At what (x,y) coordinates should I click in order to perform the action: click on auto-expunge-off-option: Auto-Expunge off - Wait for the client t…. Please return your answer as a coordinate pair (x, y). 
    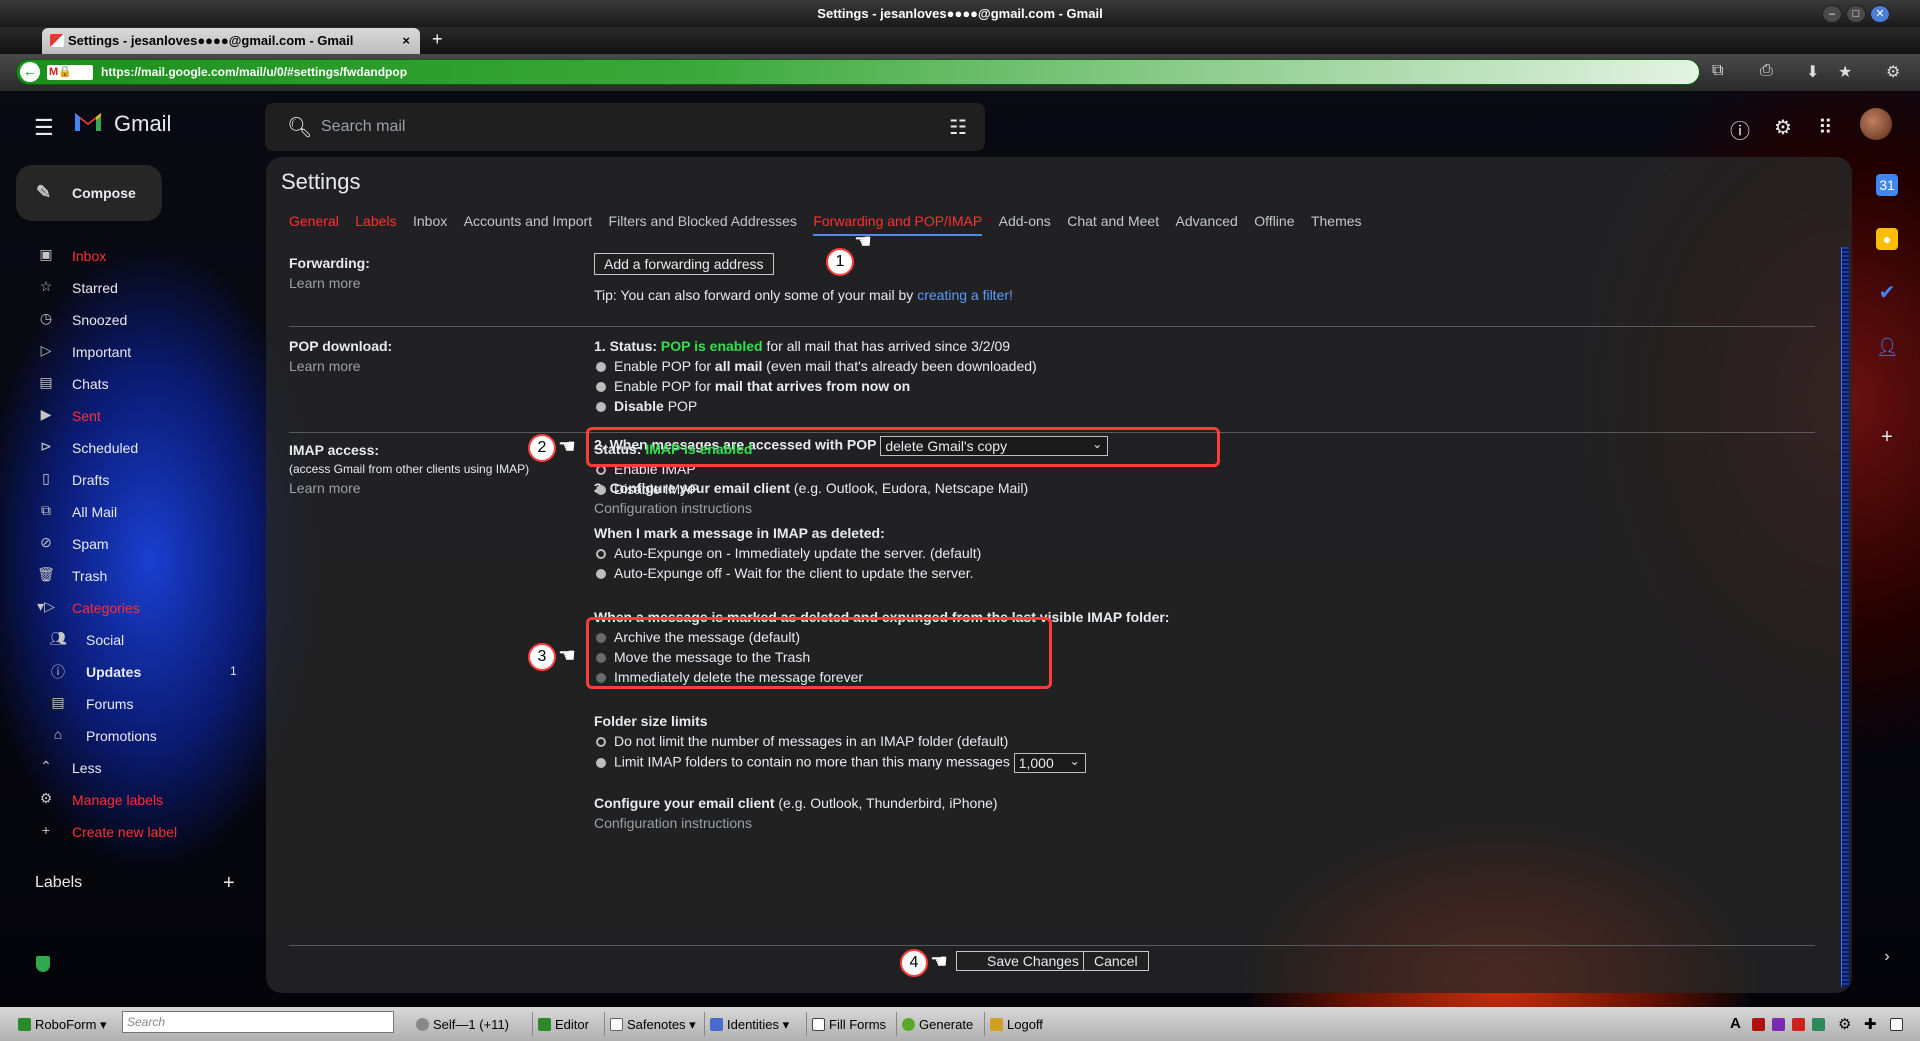
    Looking at the image, I should click on (881, 575).